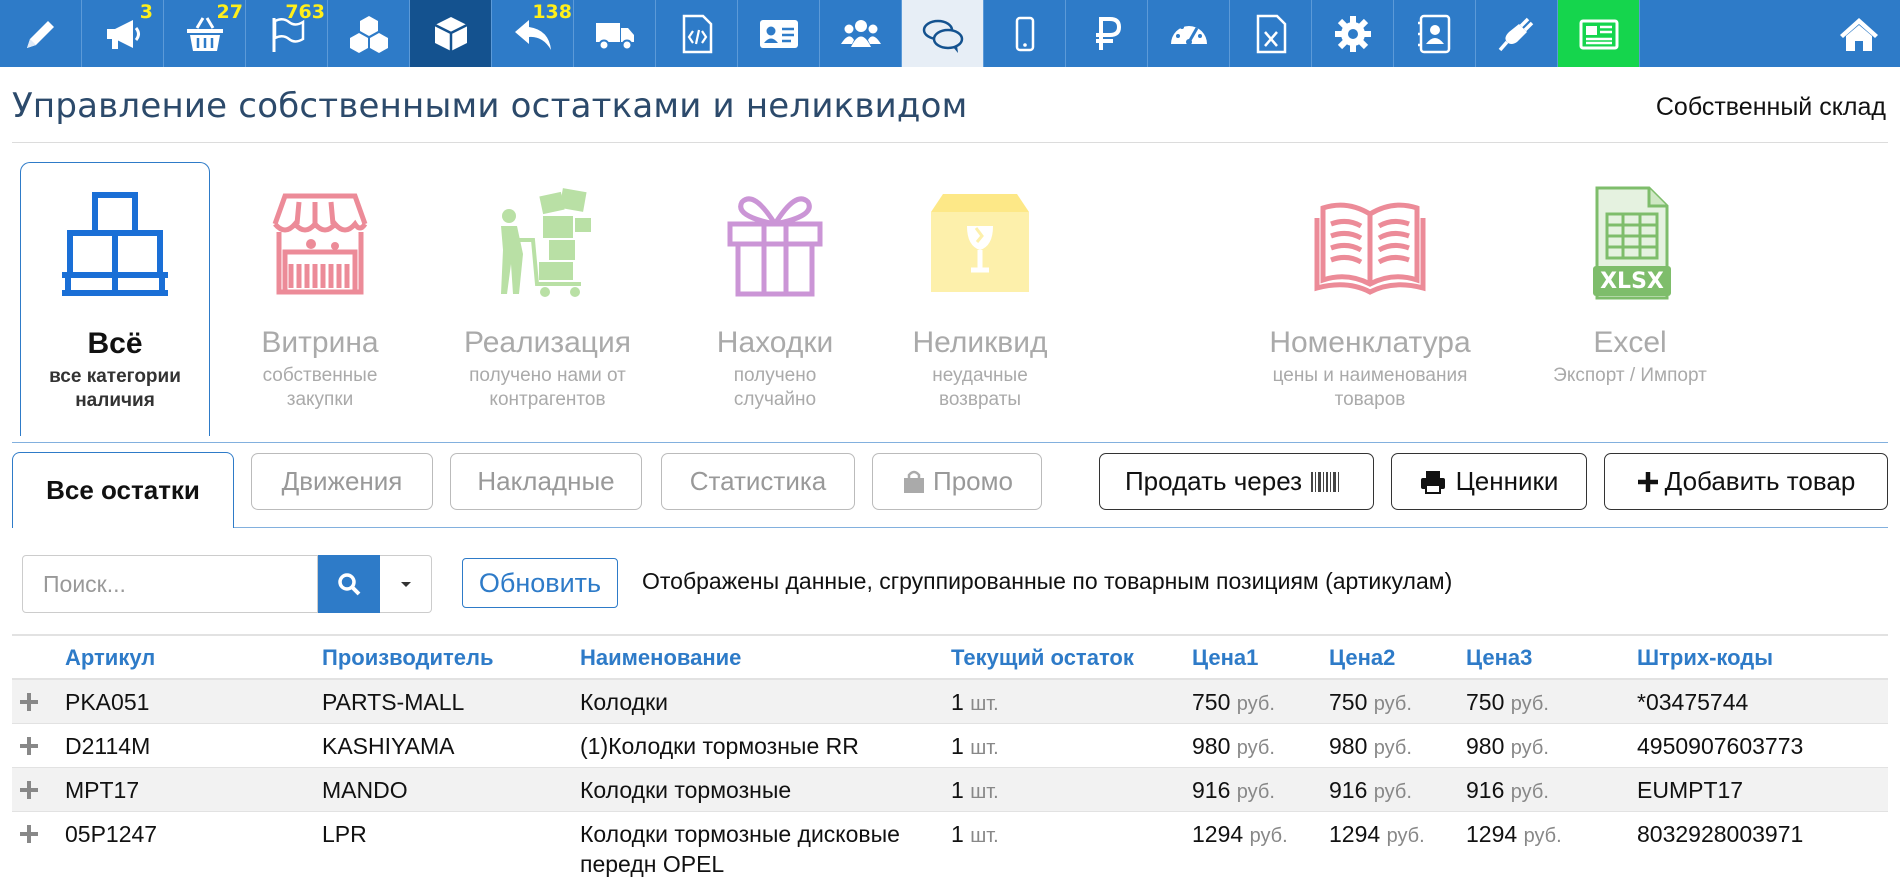 Image resolution: width=1900 pixels, height=894 pixels. I want to click on column-header-price3: Цена3, so click(1499, 658).